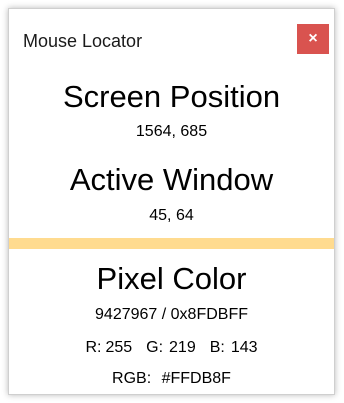 The height and width of the screenshot is (403, 344). What do you see at coordinates (217, 347) in the screenshot?
I see `blue-label: B:` at bounding box center [217, 347].